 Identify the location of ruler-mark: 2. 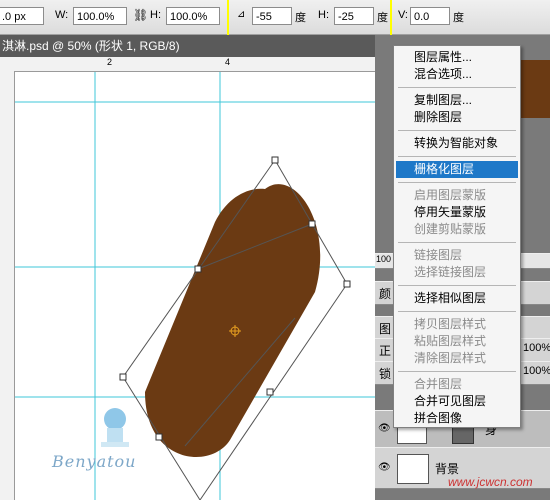
(110, 62).